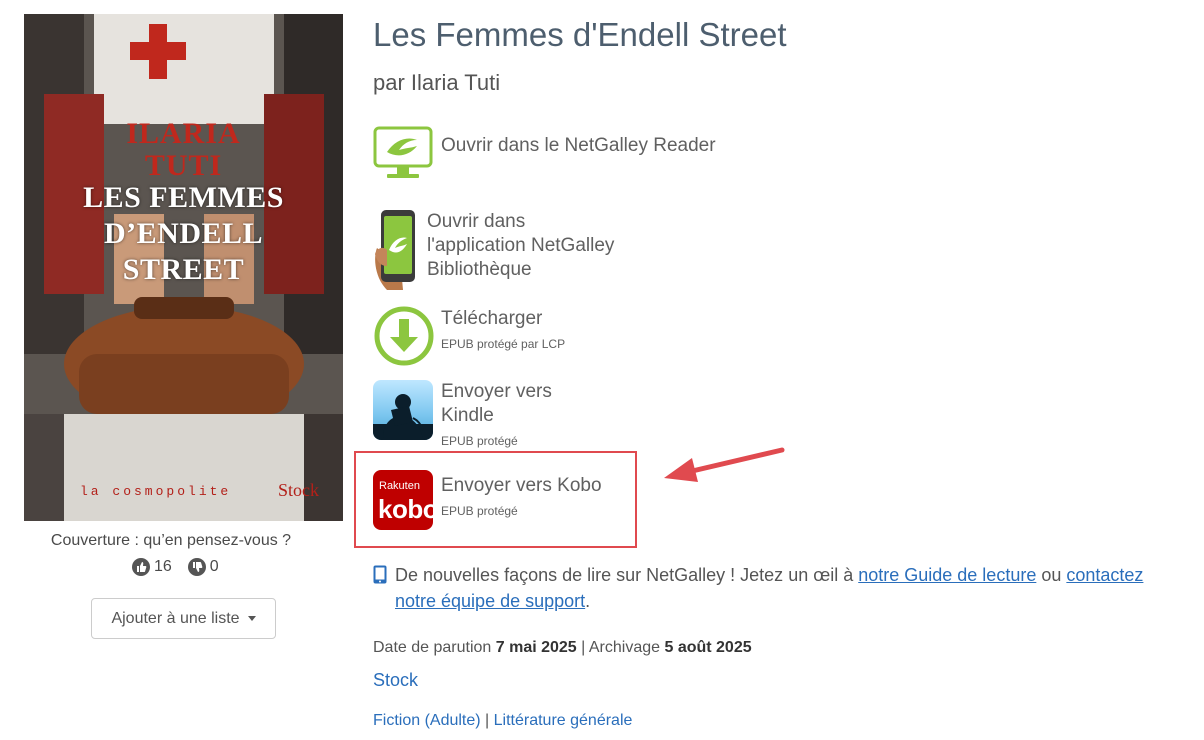 The width and height of the screenshot is (1204, 740). I want to click on send-to-kindle-label: Envoyer vers Kindle, so click(496, 403).